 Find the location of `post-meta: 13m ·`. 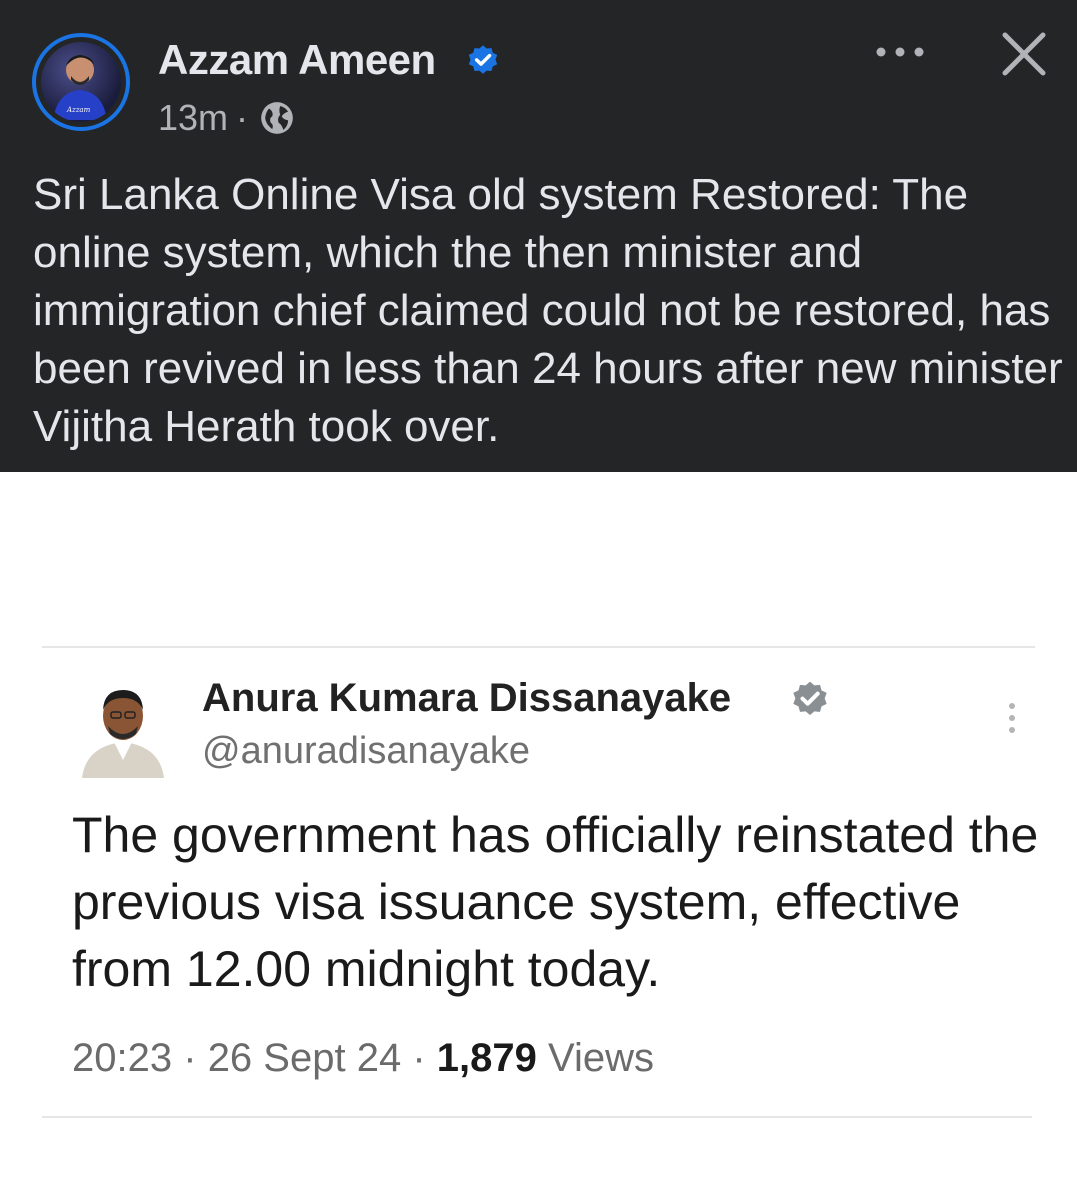

post-meta: 13m · is located at coordinates (227, 118).